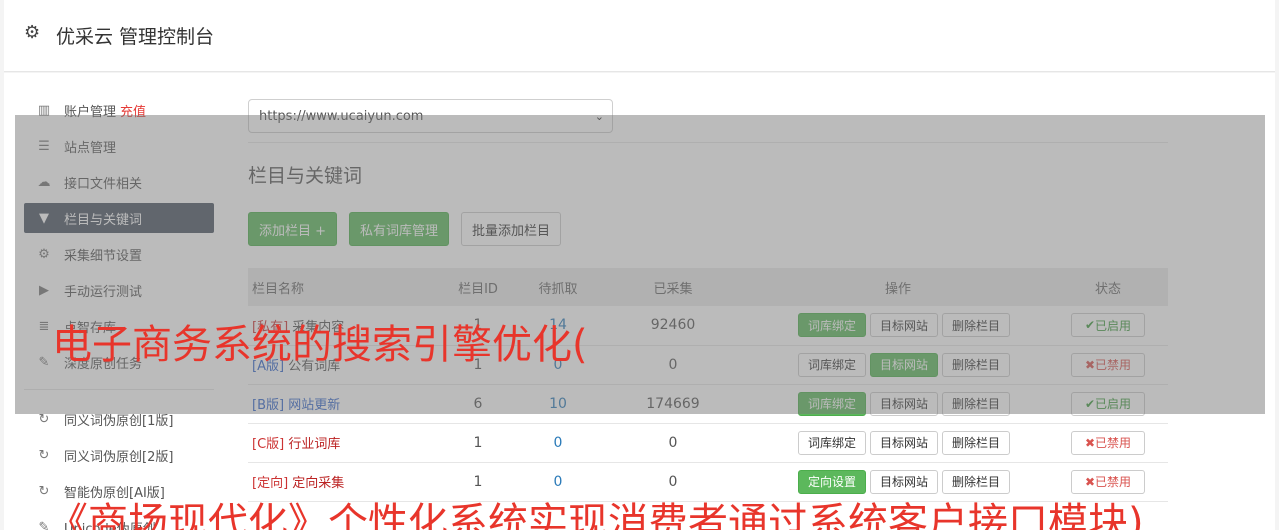 The height and width of the screenshot is (530, 1279). Describe the element at coordinates (318, 483) in the screenshot. I see `row-name: 定向采集` at that location.